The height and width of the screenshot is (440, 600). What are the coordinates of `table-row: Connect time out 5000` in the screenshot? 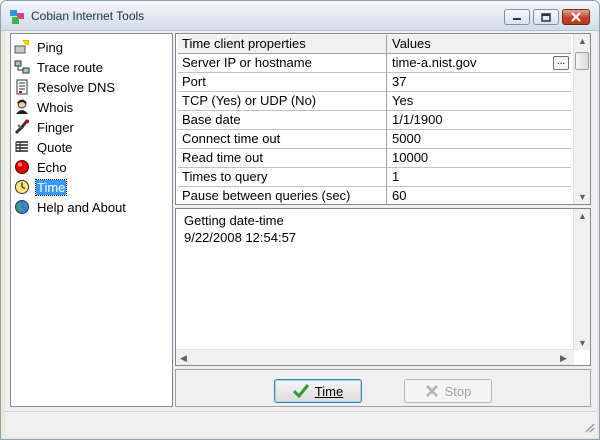 It's located at (374, 139).